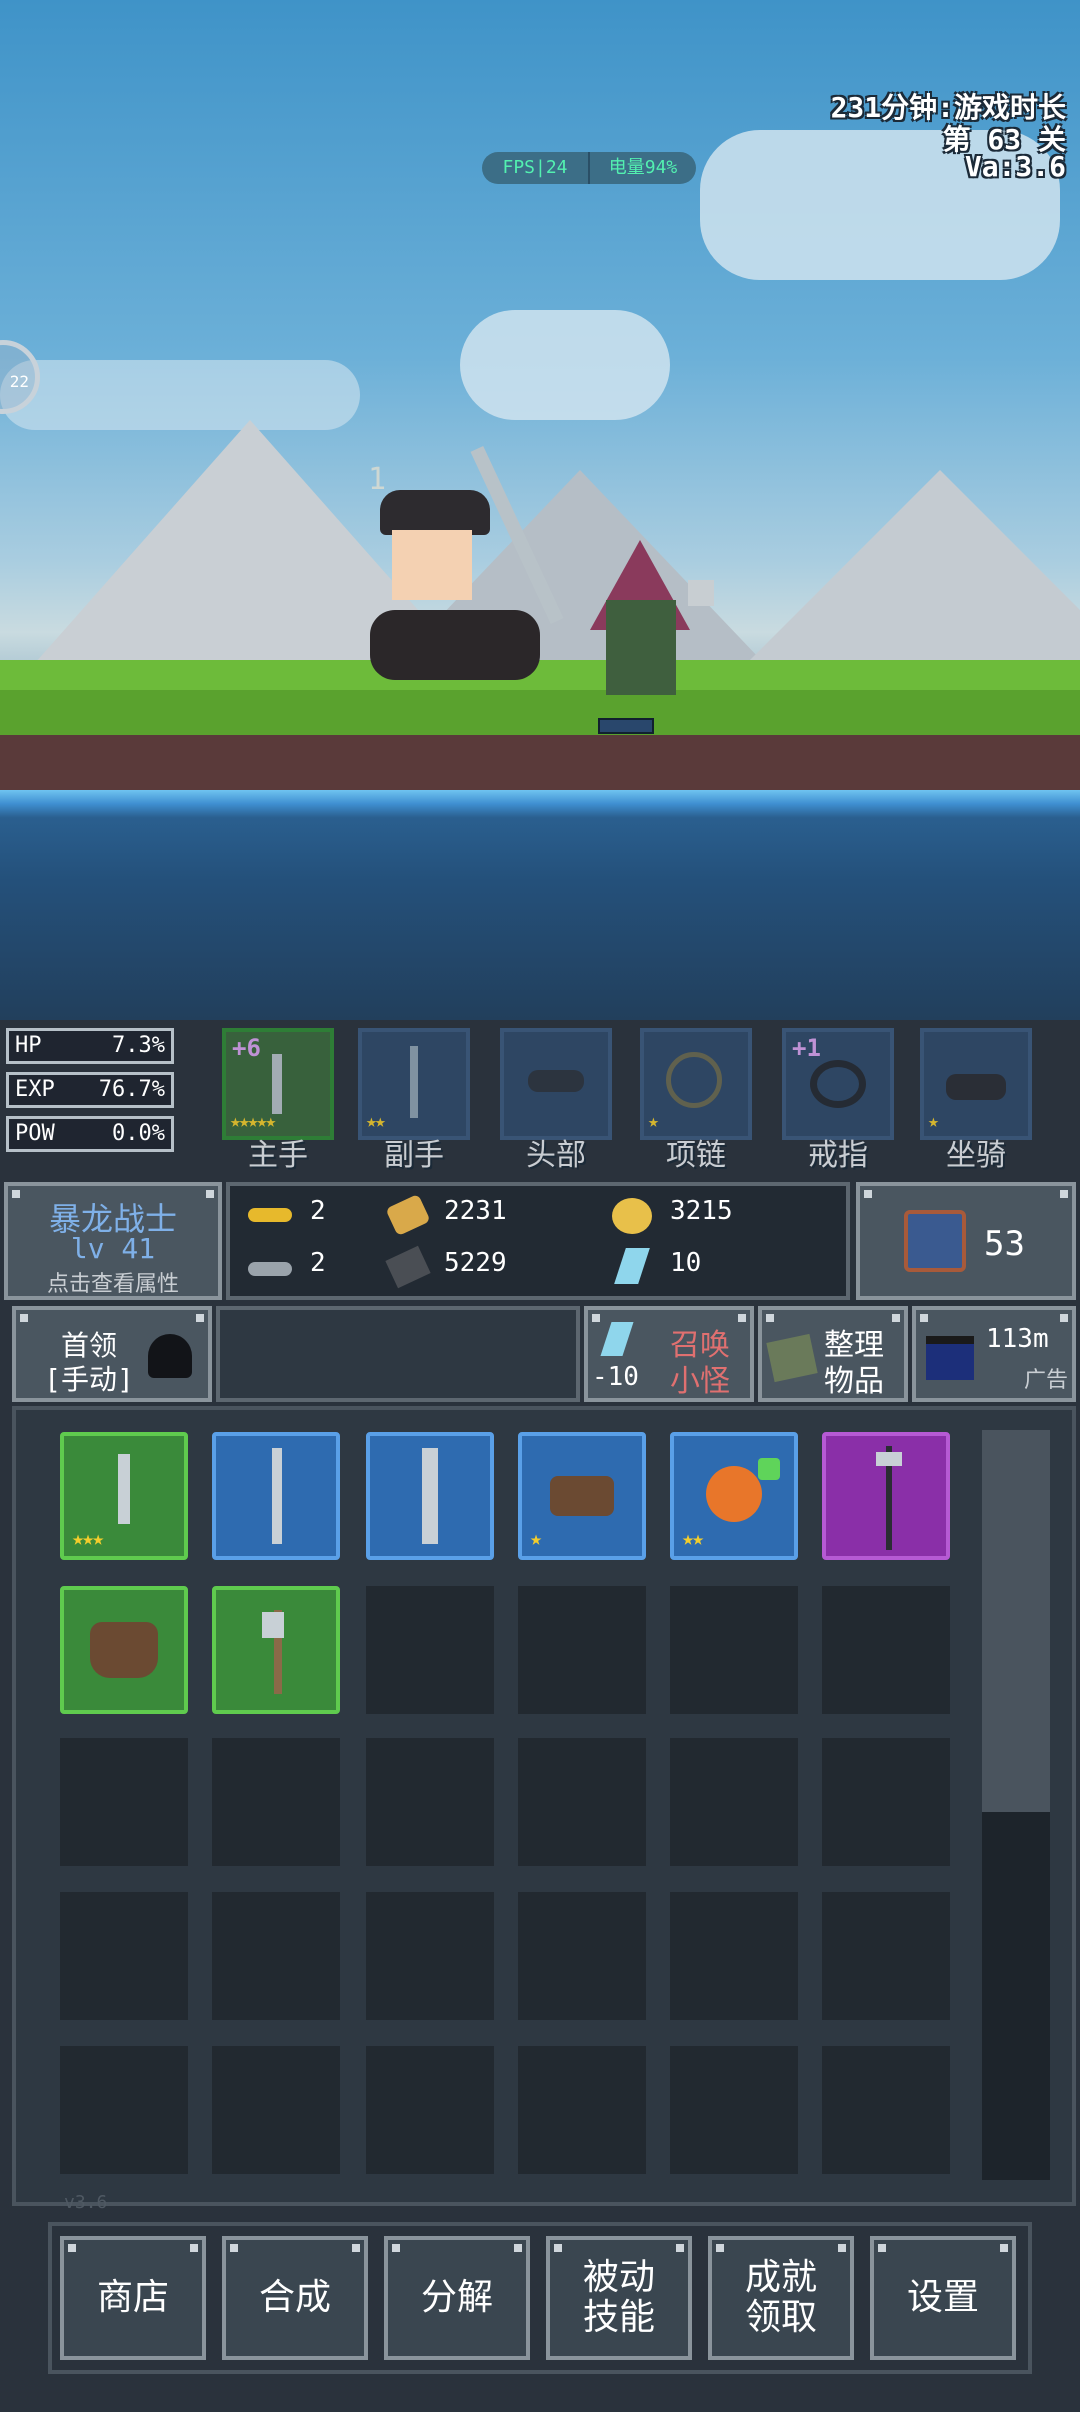  What do you see at coordinates (35, 1089) in the screenshot?
I see `exp-label: EXP` at bounding box center [35, 1089].